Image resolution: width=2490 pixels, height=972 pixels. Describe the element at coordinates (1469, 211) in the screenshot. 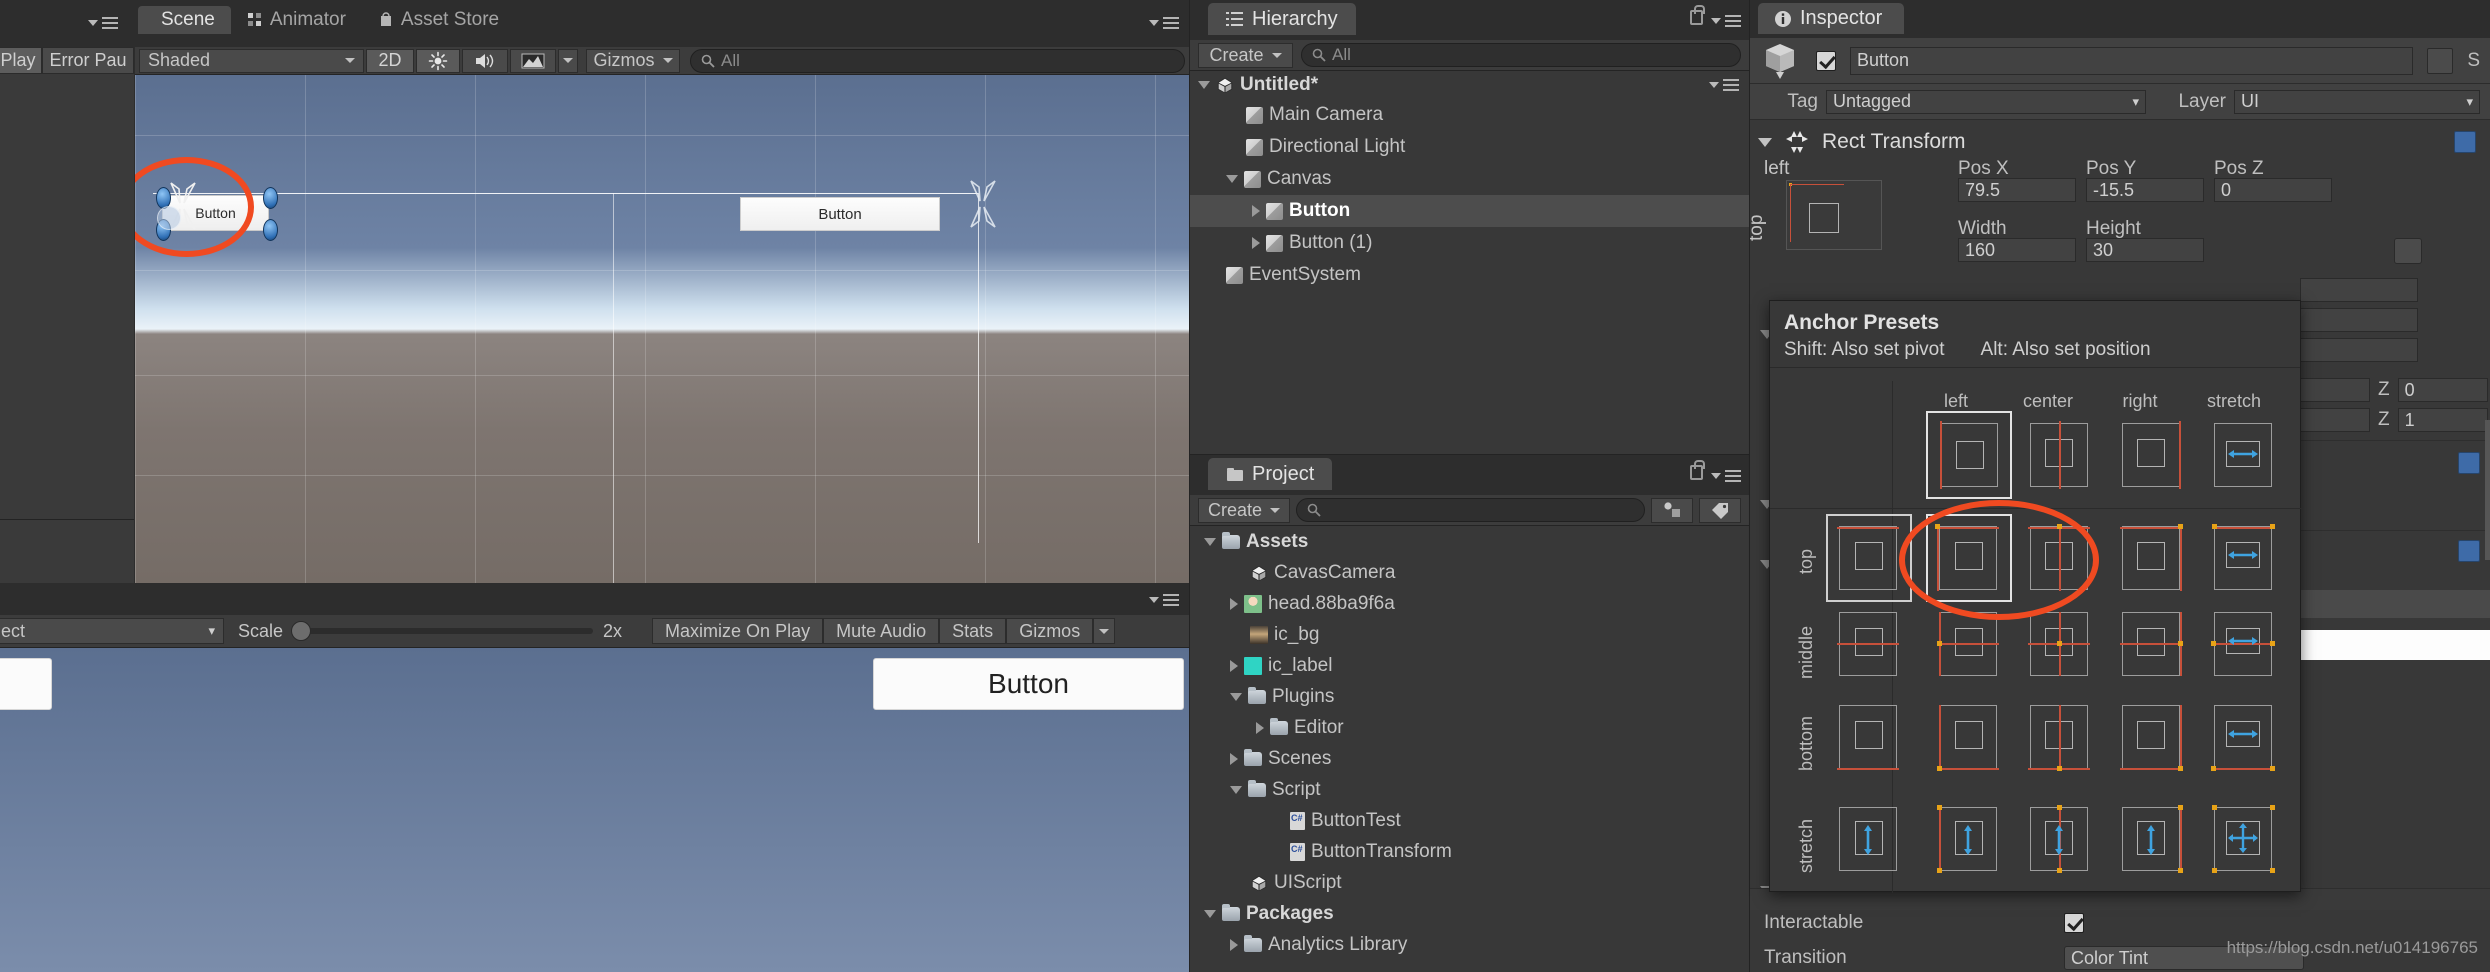

I see `hierarchy-item-button: Button` at that location.